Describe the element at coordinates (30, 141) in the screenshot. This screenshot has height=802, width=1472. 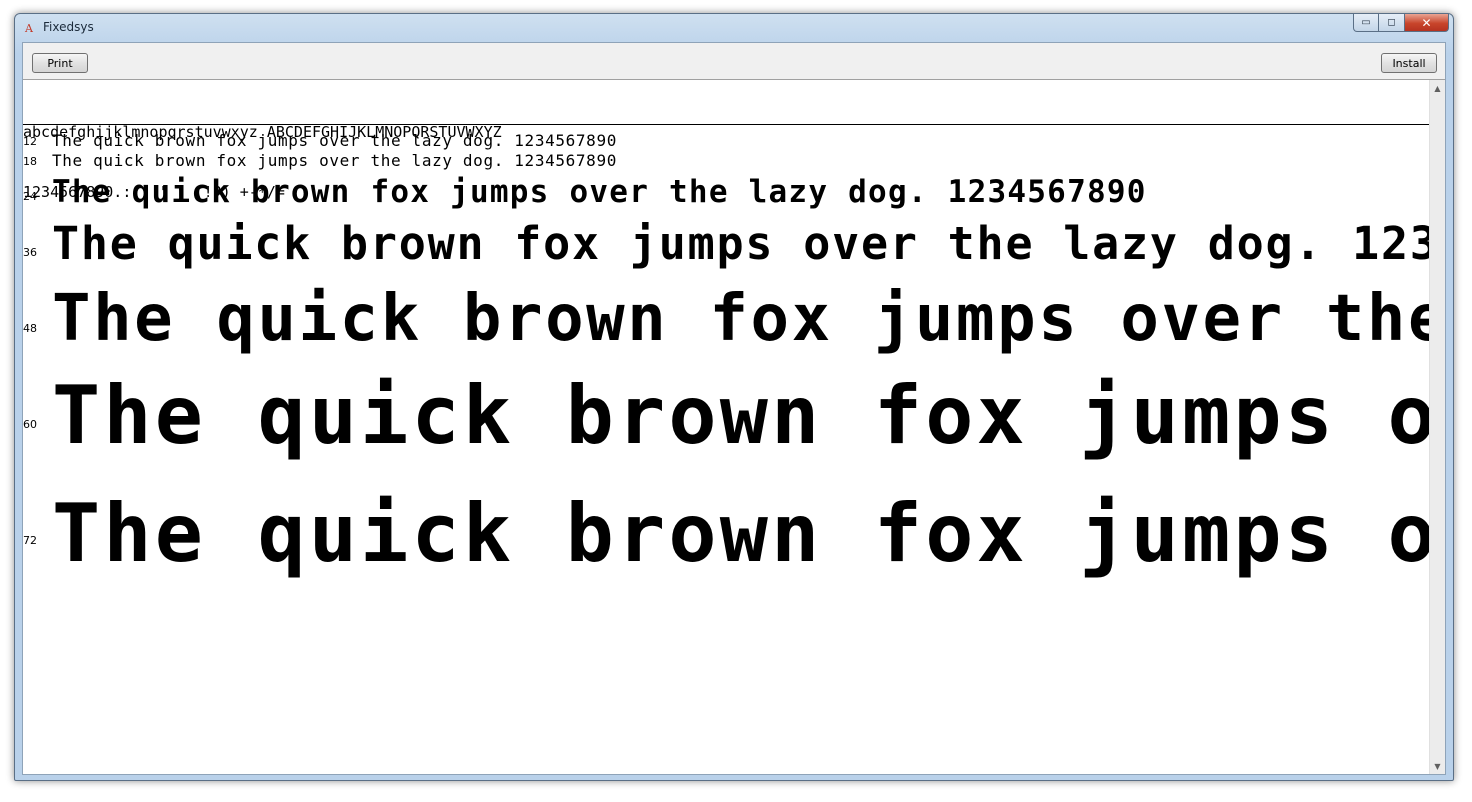
I see `size-label: 12` at that location.